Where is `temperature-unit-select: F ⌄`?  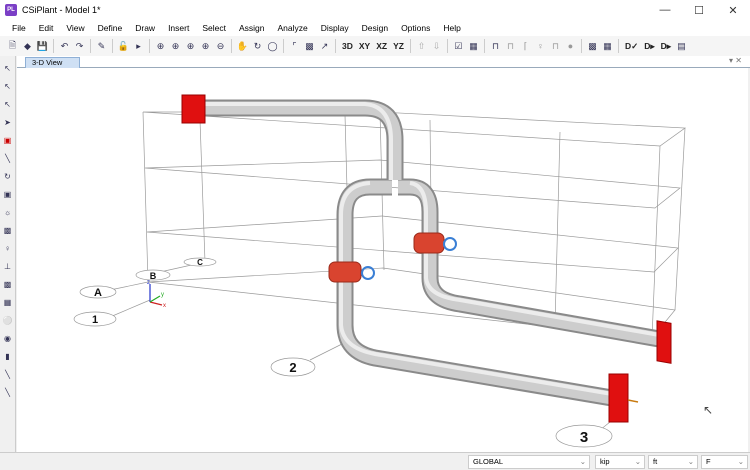 temperature-unit-select: F ⌄ is located at coordinates (724, 462).